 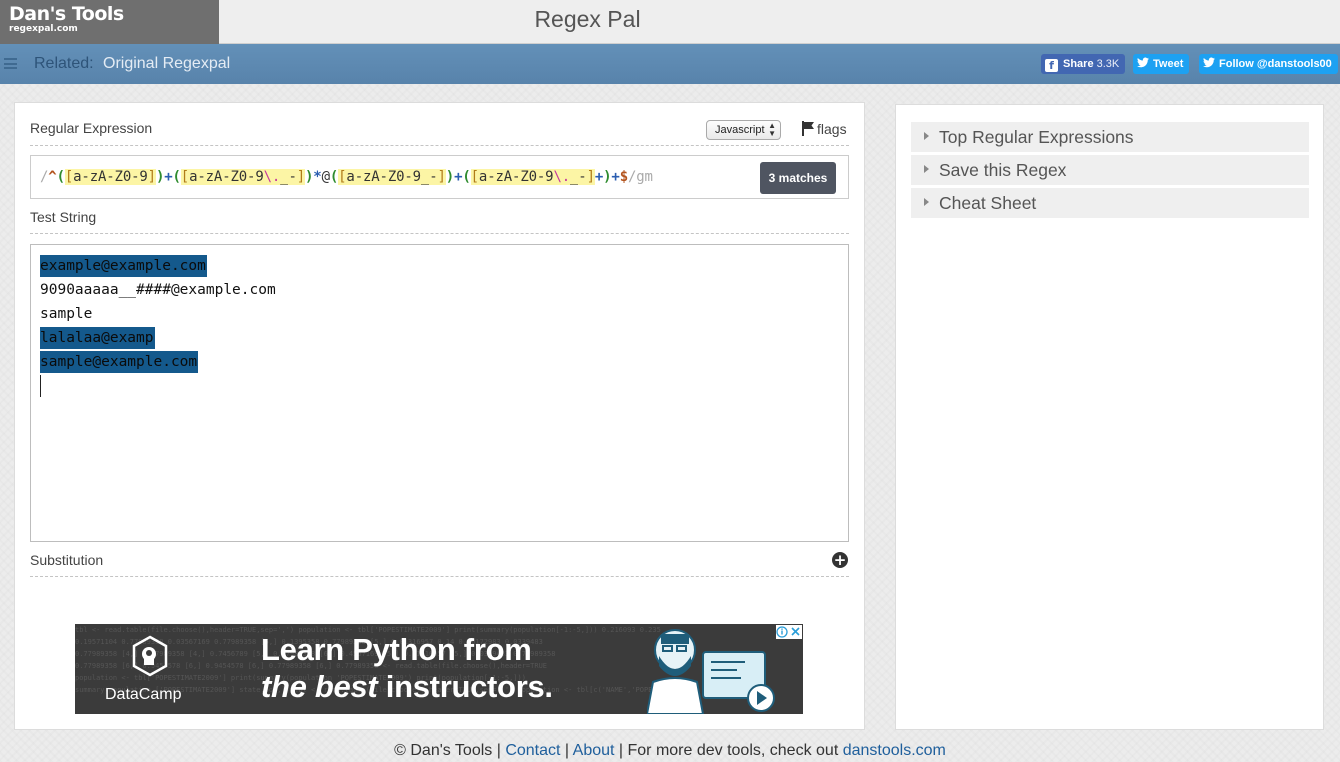 What do you see at coordinates (1051, 65) in the screenshot?
I see `facebook-icon: f` at bounding box center [1051, 65].